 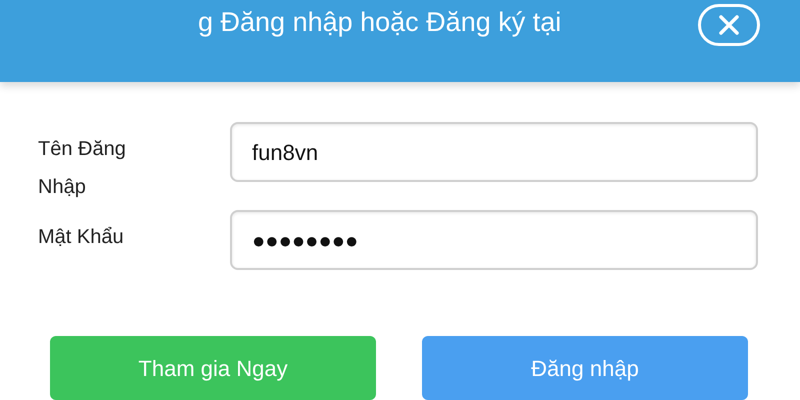 What do you see at coordinates (82, 168) in the screenshot?
I see `field-label: Tên Đăng Nhập` at bounding box center [82, 168].